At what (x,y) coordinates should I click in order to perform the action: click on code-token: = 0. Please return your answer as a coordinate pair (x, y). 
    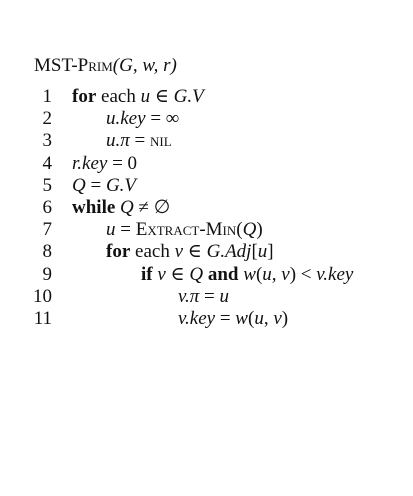
    Looking at the image, I should click on (122, 163).